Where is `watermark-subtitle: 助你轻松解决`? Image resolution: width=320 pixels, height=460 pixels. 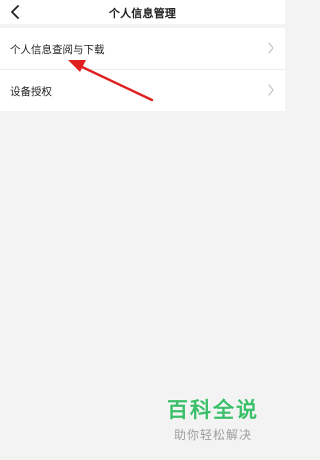 watermark-subtitle: 助你轻松解决 is located at coordinates (212, 435).